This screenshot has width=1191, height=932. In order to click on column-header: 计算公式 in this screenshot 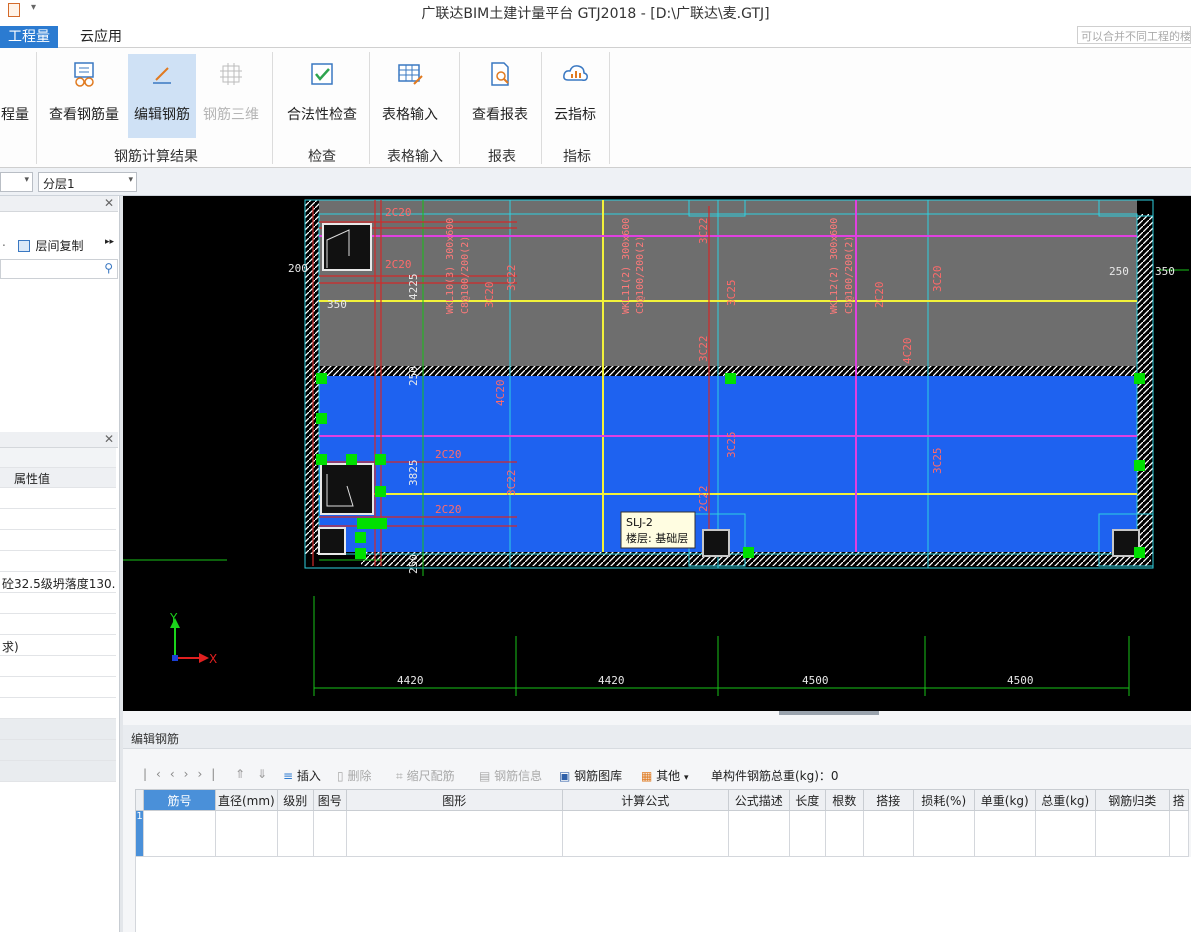, I will do `click(645, 800)`.